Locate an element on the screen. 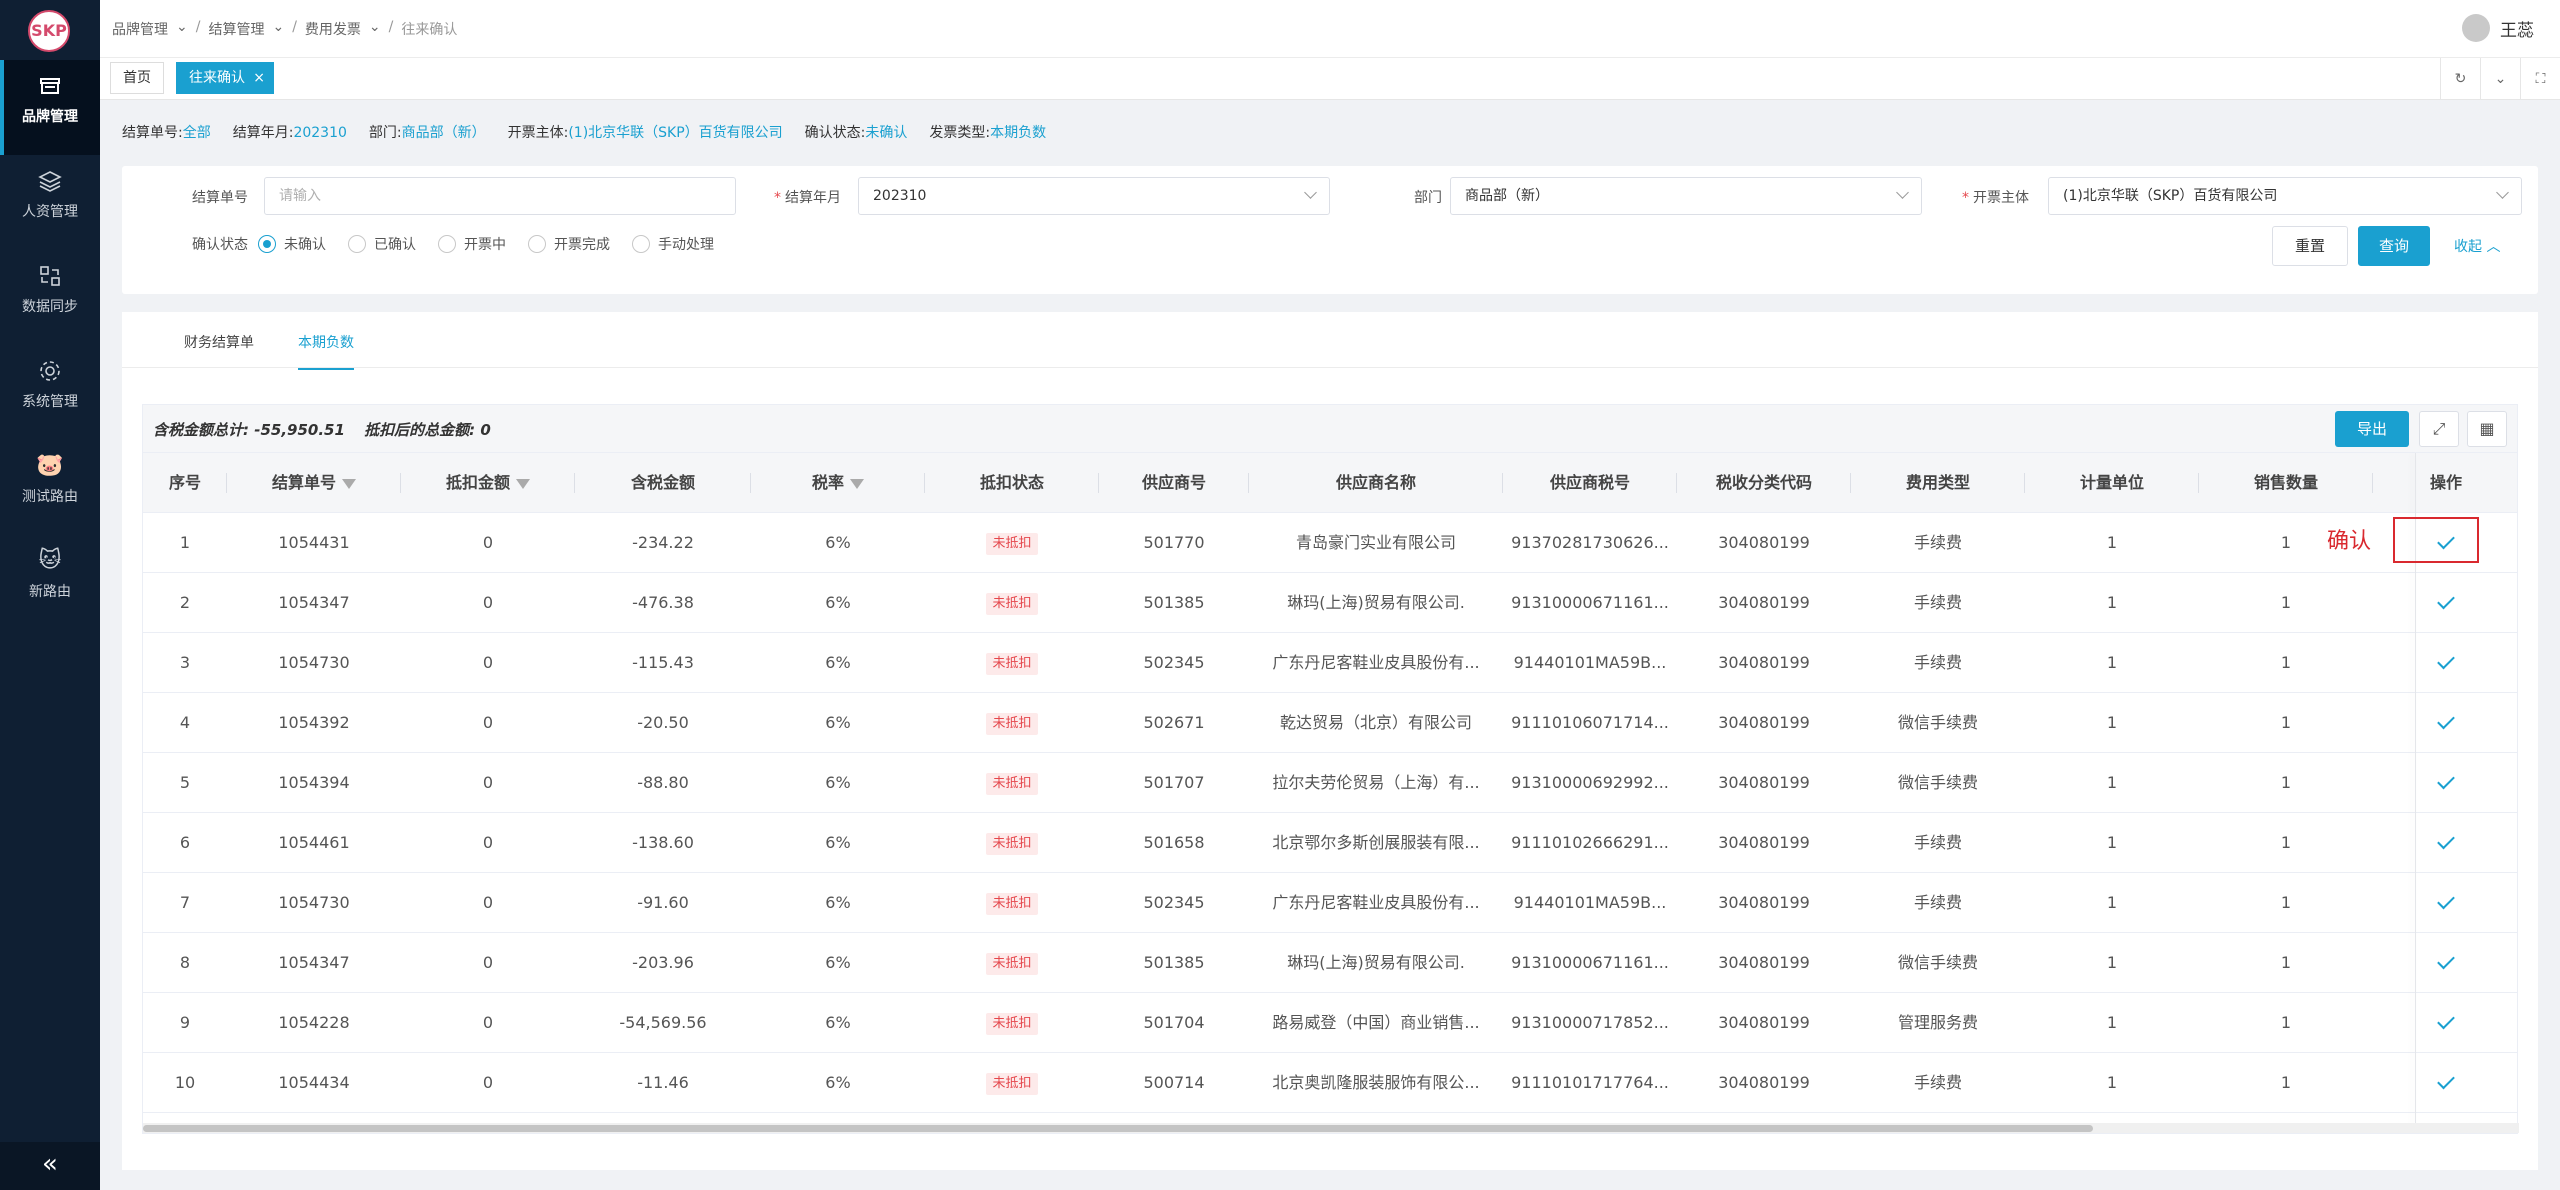  tab-finance-statement: 财务结算单 is located at coordinates (219, 342).